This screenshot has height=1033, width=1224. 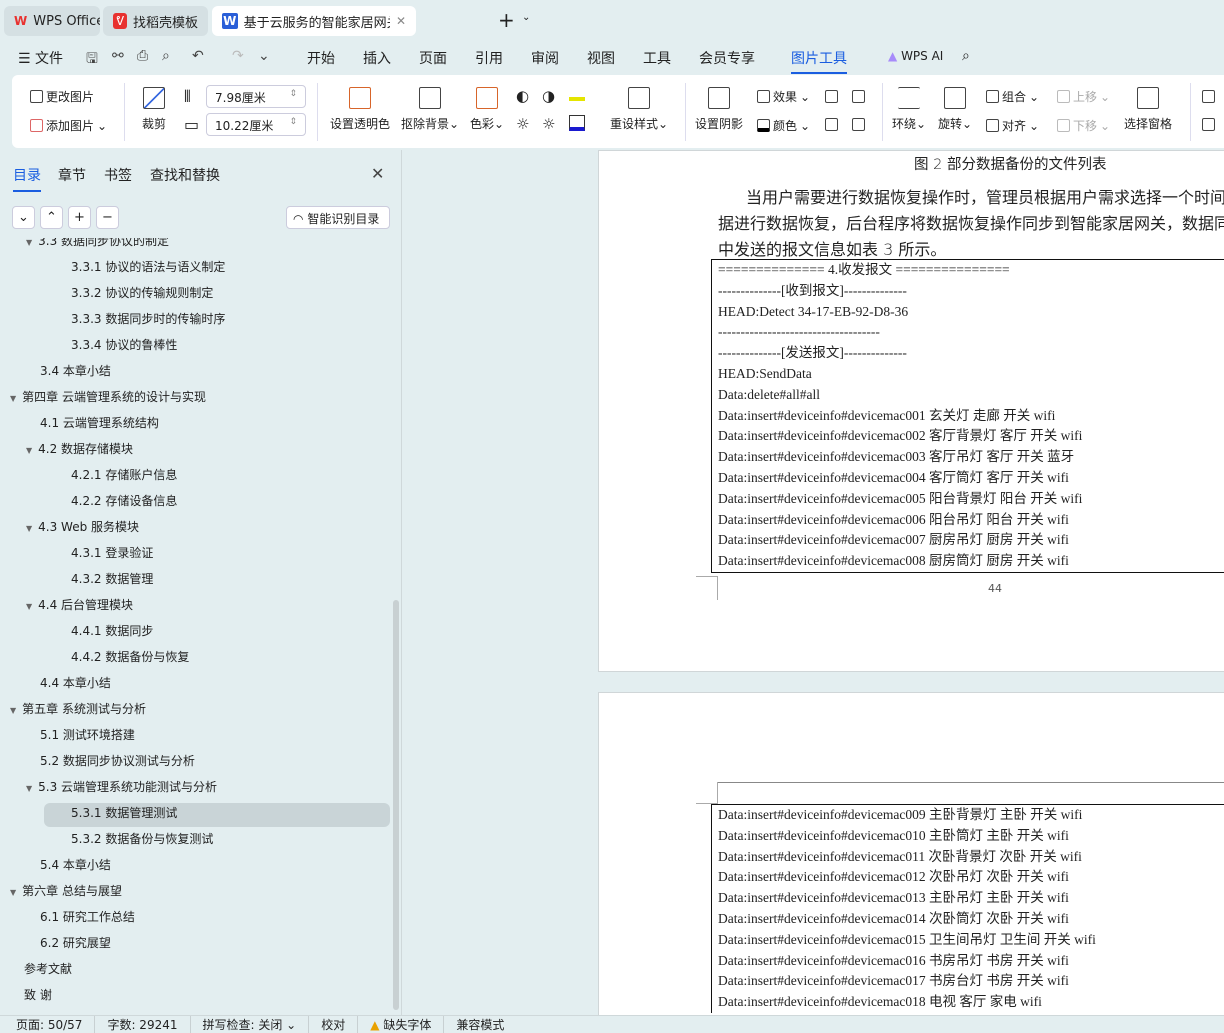 What do you see at coordinates (166, 56) in the screenshot?
I see `print-preview-icon: ⌕` at bounding box center [166, 56].